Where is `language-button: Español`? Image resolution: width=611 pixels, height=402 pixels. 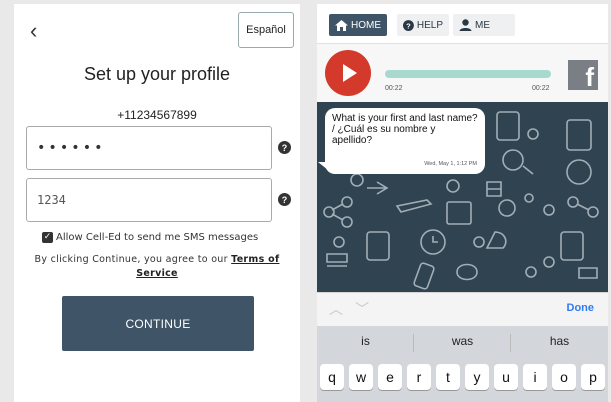 language-button: Español is located at coordinates (266, 30).